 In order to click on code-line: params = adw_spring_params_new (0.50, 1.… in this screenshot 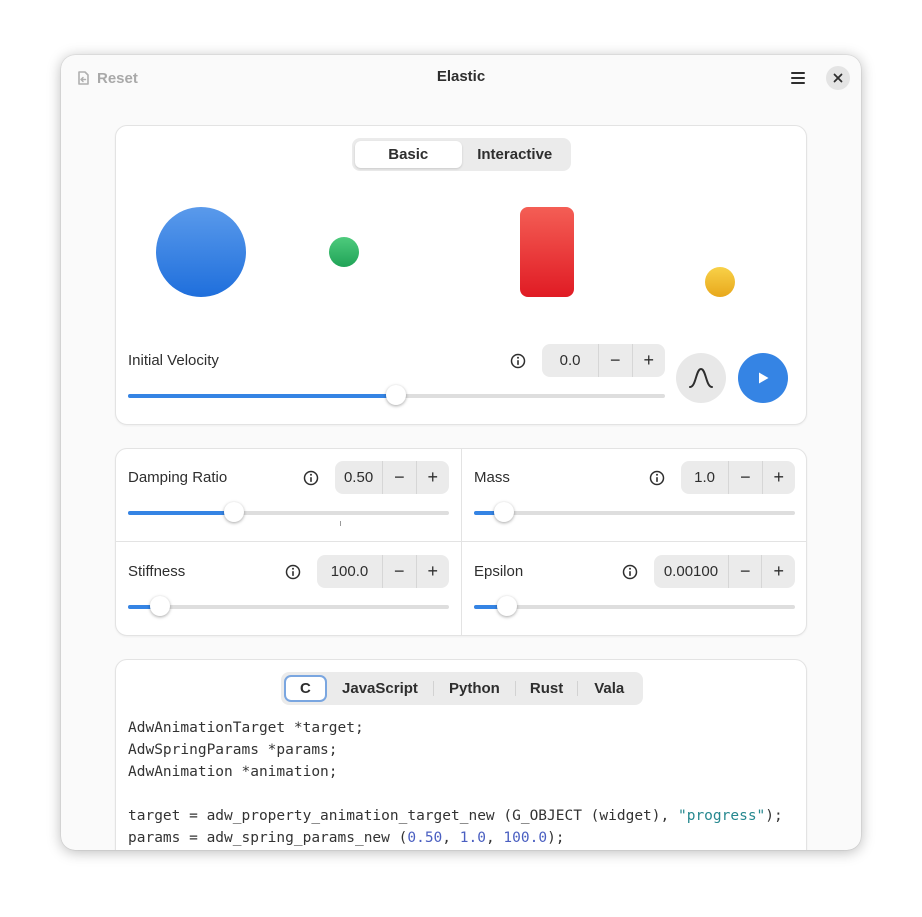, I will do `click(346, 838)`.